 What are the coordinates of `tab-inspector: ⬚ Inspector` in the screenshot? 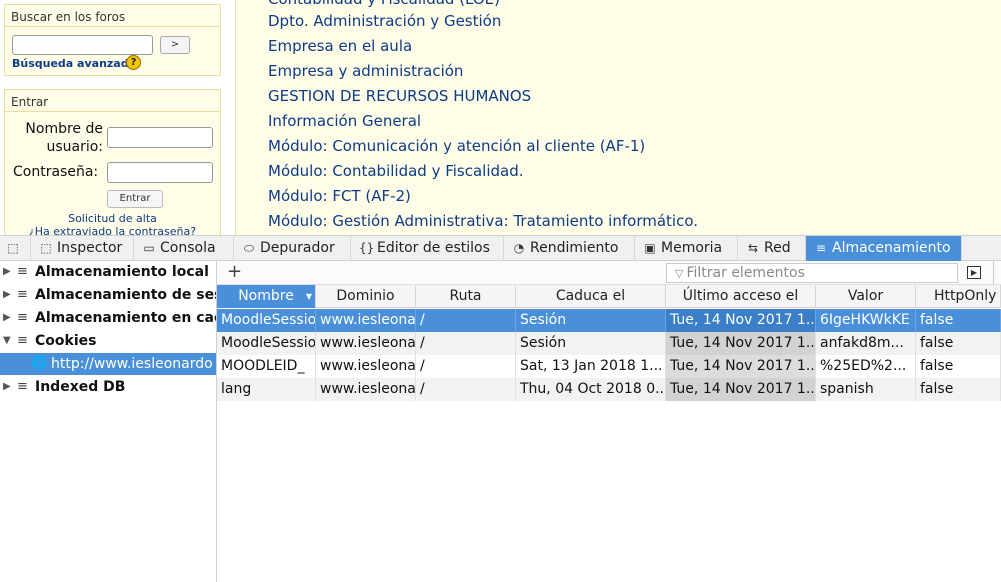 It's located at (82, 248).